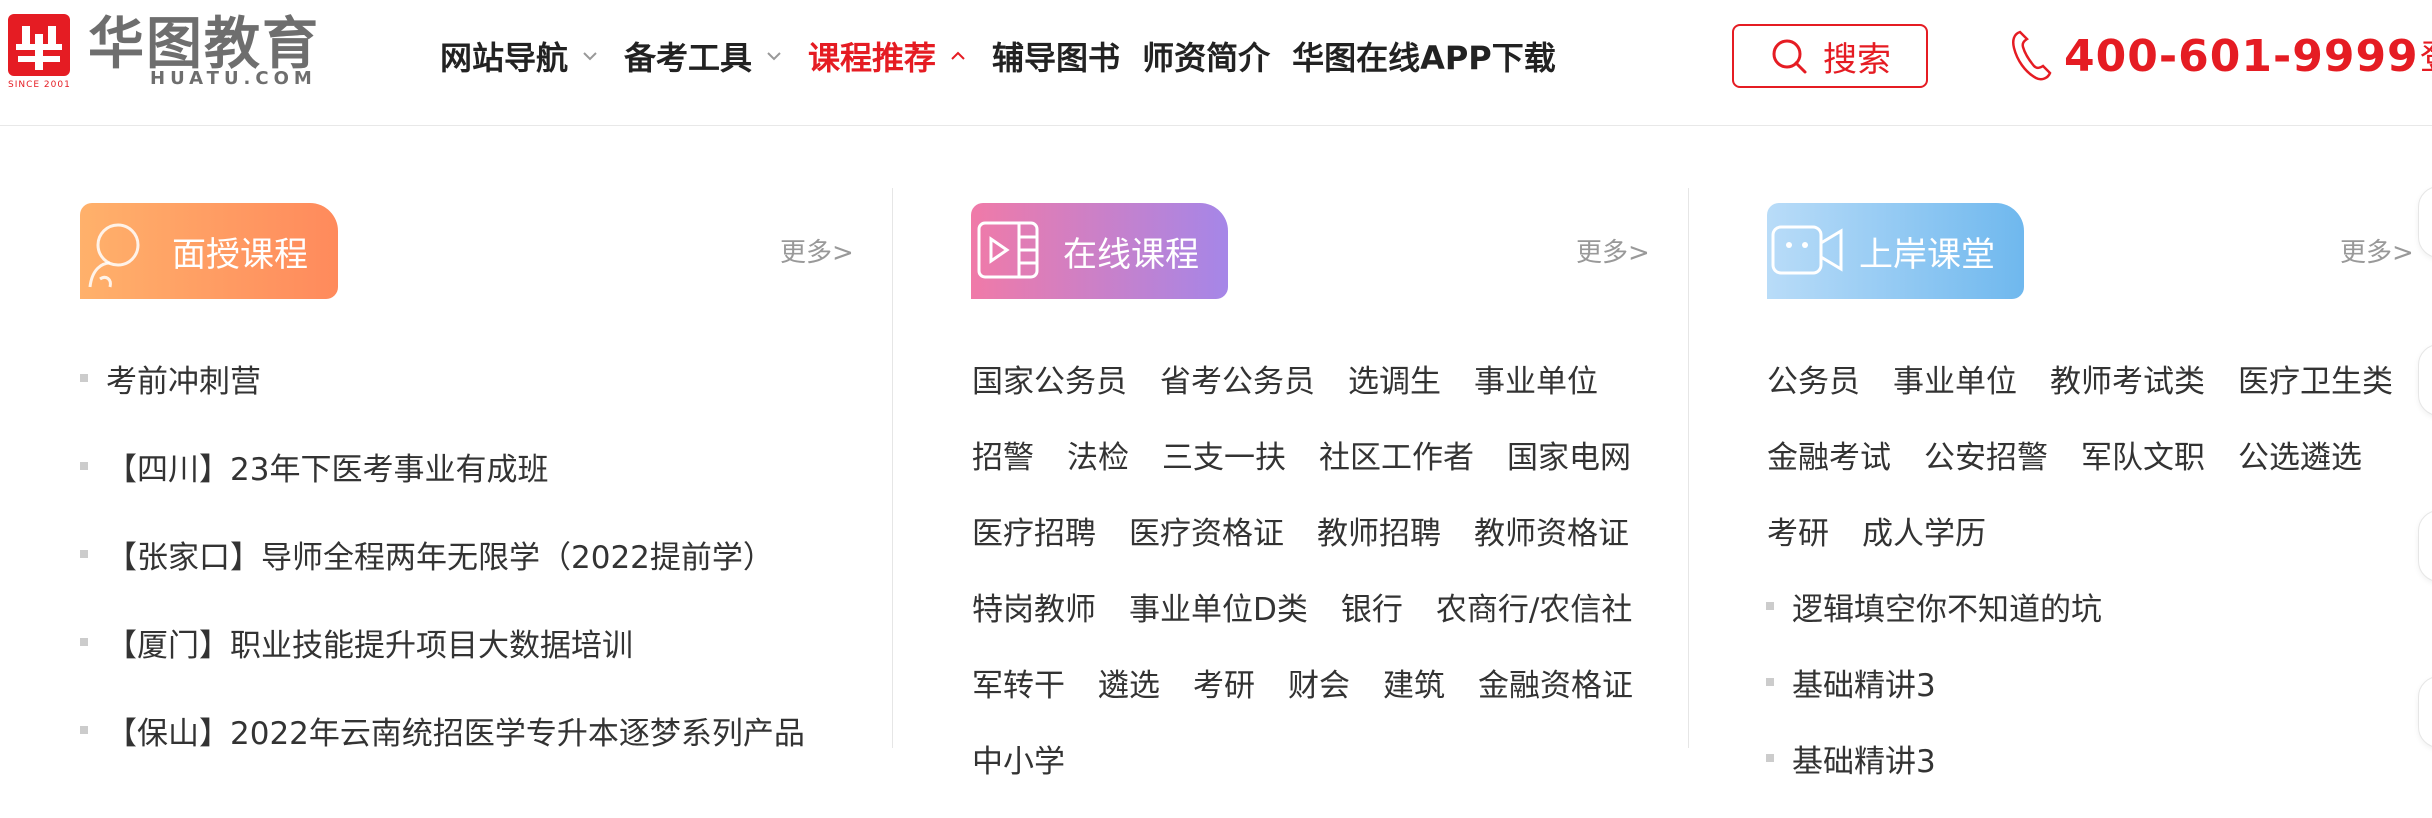  Describe the element at coordinates (1534, 606) in the screenshot. I see `online-tag: 农商行/农信社` at that location.